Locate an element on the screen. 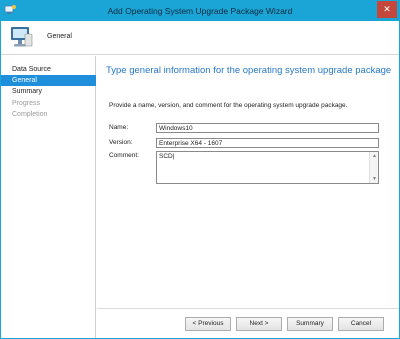 The image size is (400, 339). version-field is located at coordinates (267, 143).